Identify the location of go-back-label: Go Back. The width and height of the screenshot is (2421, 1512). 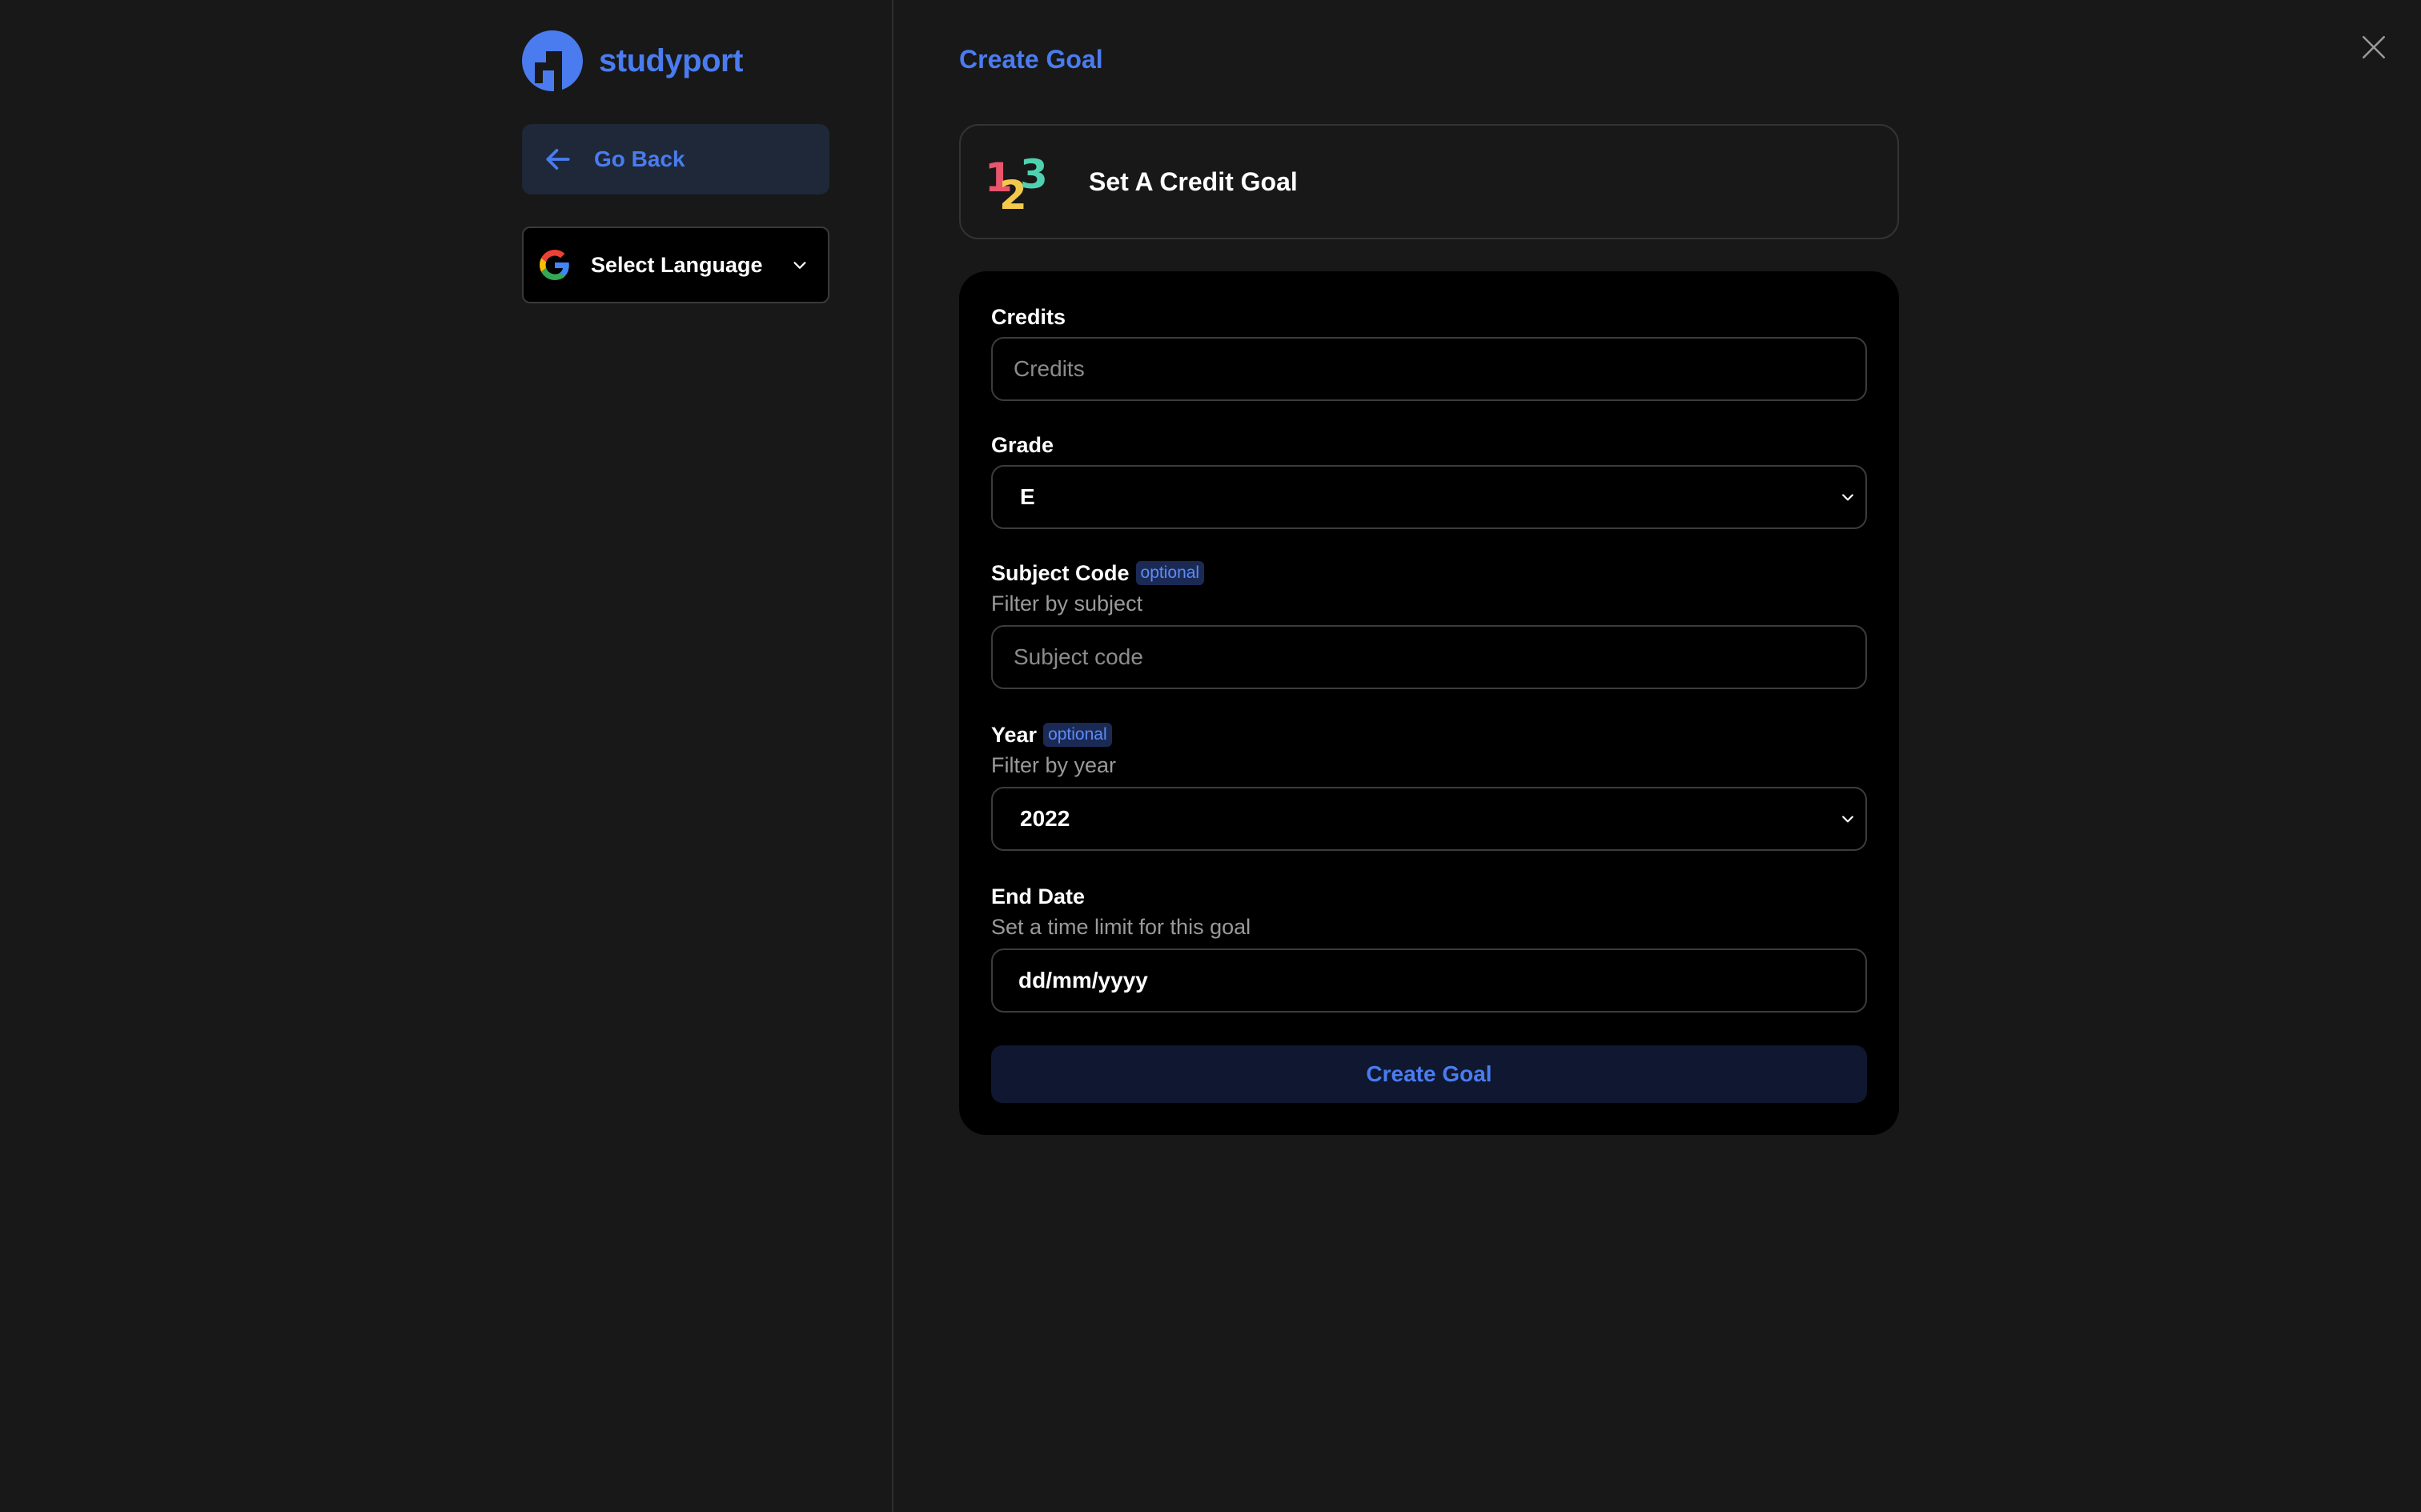
(639, 159).